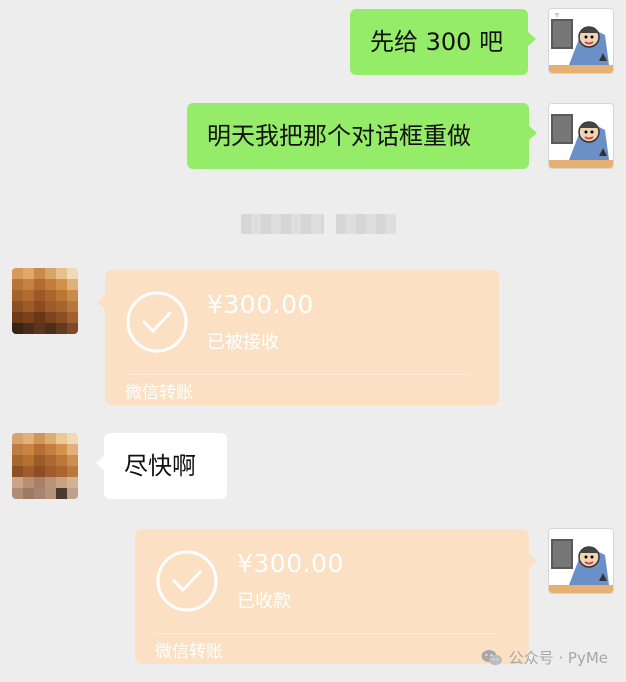  I want to click on message-bubble-received: 尽快啊, so click(161, 466).